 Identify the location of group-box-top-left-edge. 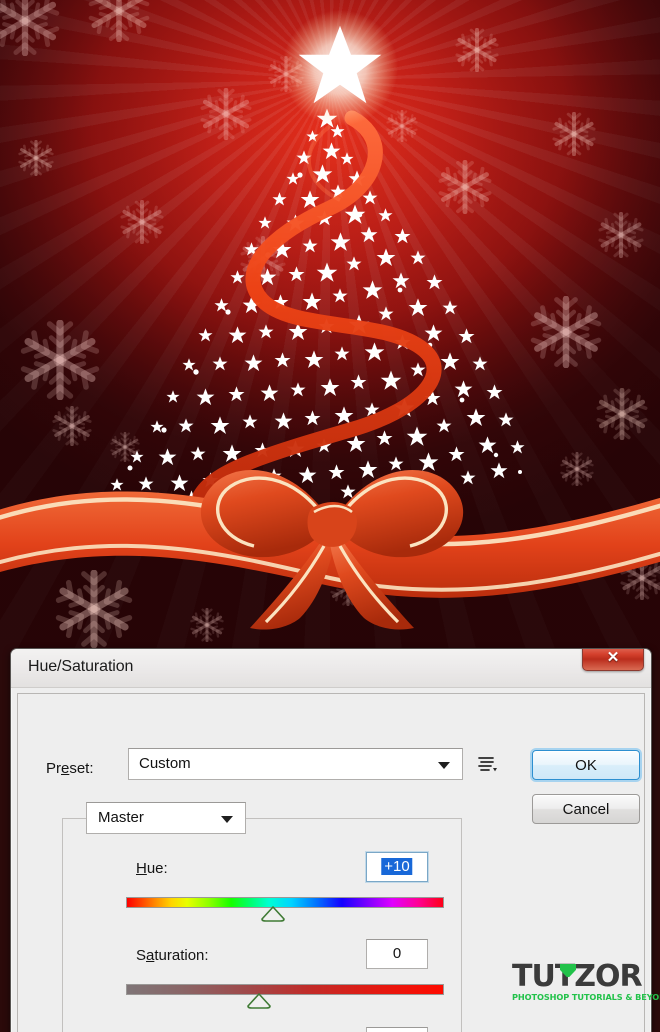
(74, 818).